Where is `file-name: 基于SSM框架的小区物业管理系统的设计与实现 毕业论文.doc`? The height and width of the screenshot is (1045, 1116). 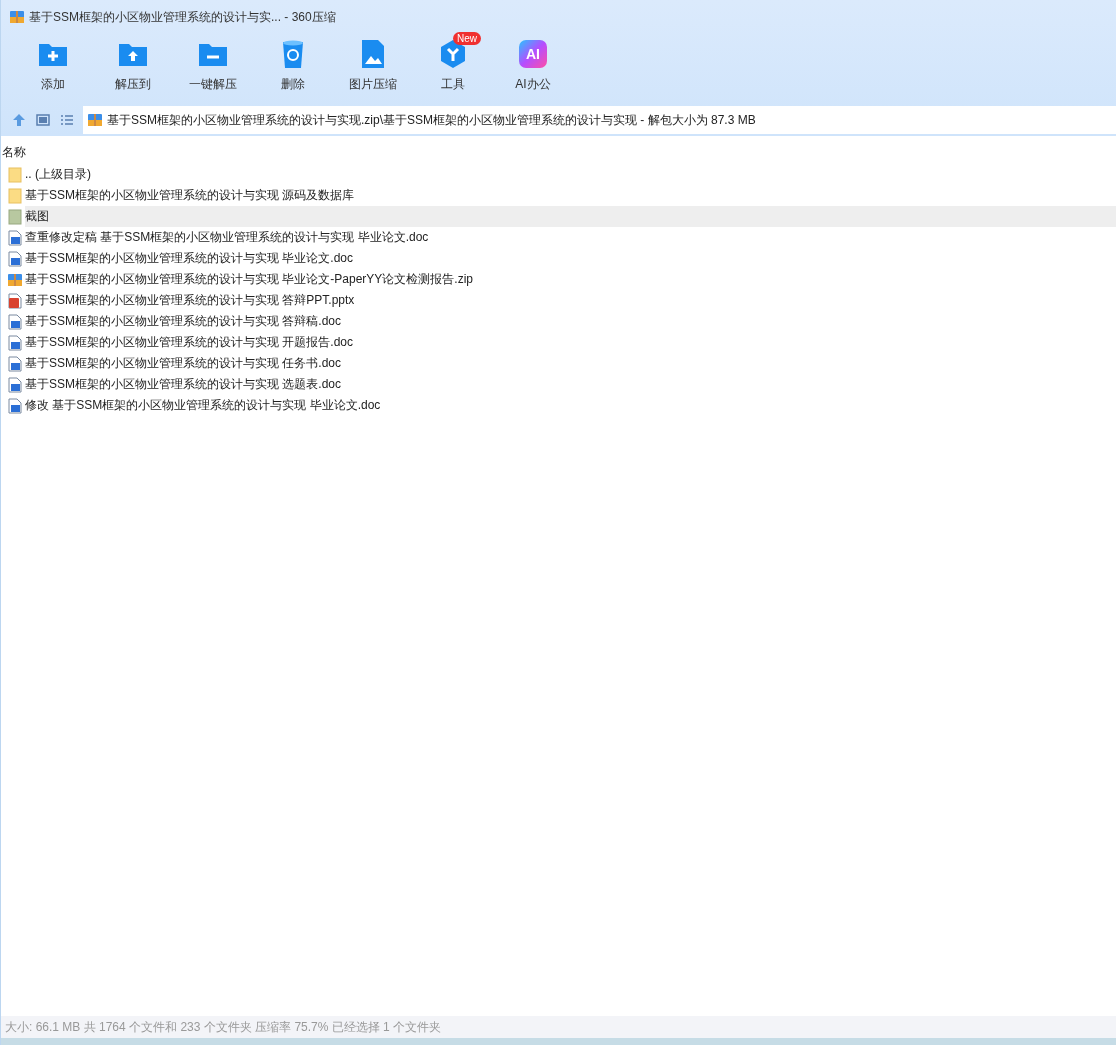
file-name: 基于SSM框架的小区物业管理系统的设计与实现 毕业论文.doc is located at coordinates (570, 258).